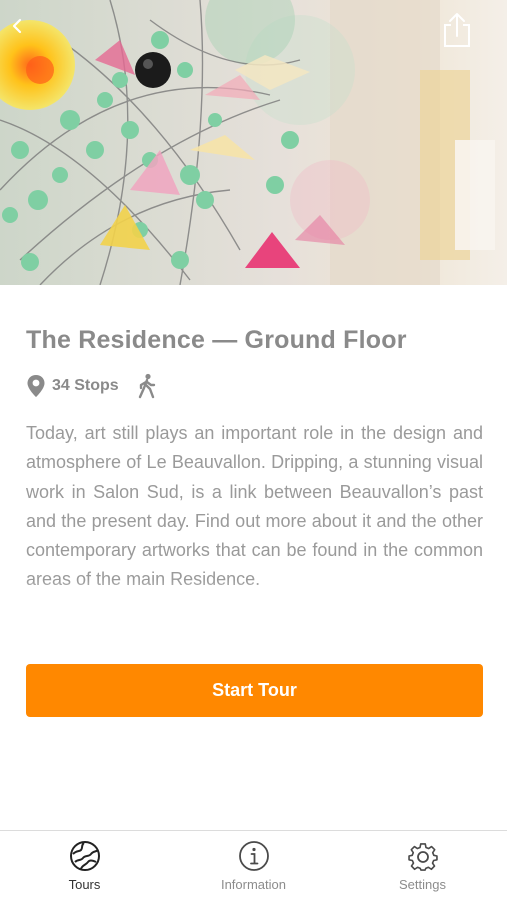 This screenshot has height=900, width=507. Describe the element at coordinates (17, 26) in the screenshot. I see `chevron-left-icon` at that location.